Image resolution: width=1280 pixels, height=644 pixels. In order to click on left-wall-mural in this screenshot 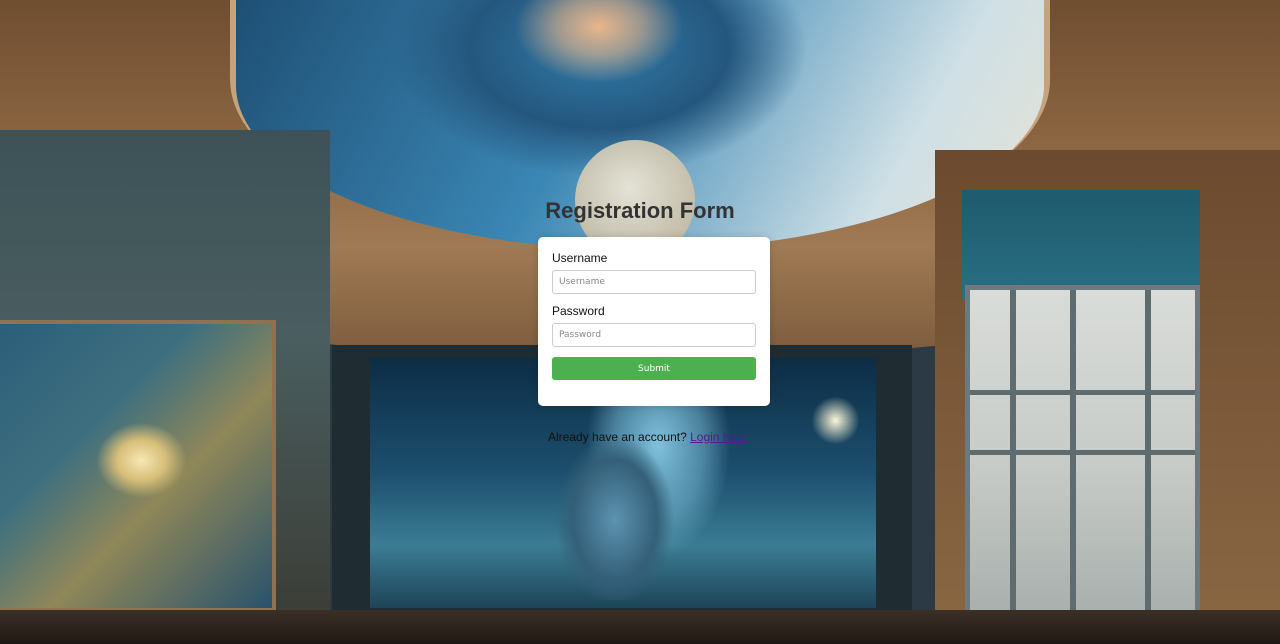, I will do `click(138, 466)`.